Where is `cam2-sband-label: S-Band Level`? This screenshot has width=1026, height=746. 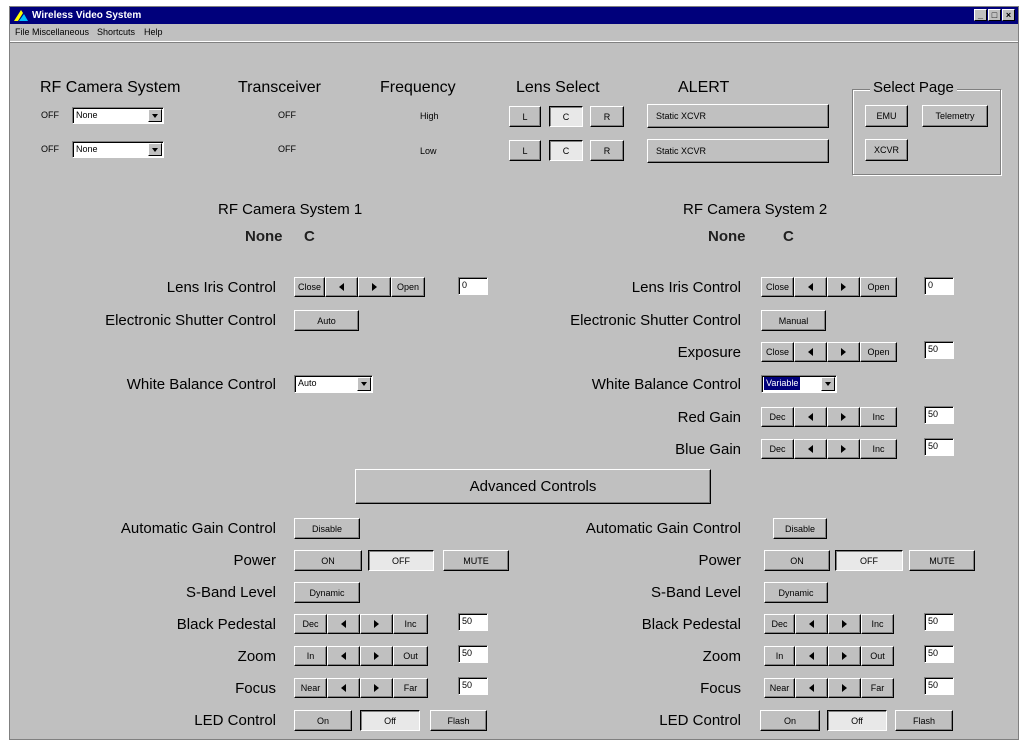
cam2-sband-label: S-Band Level is located at coordinates (695, 592).